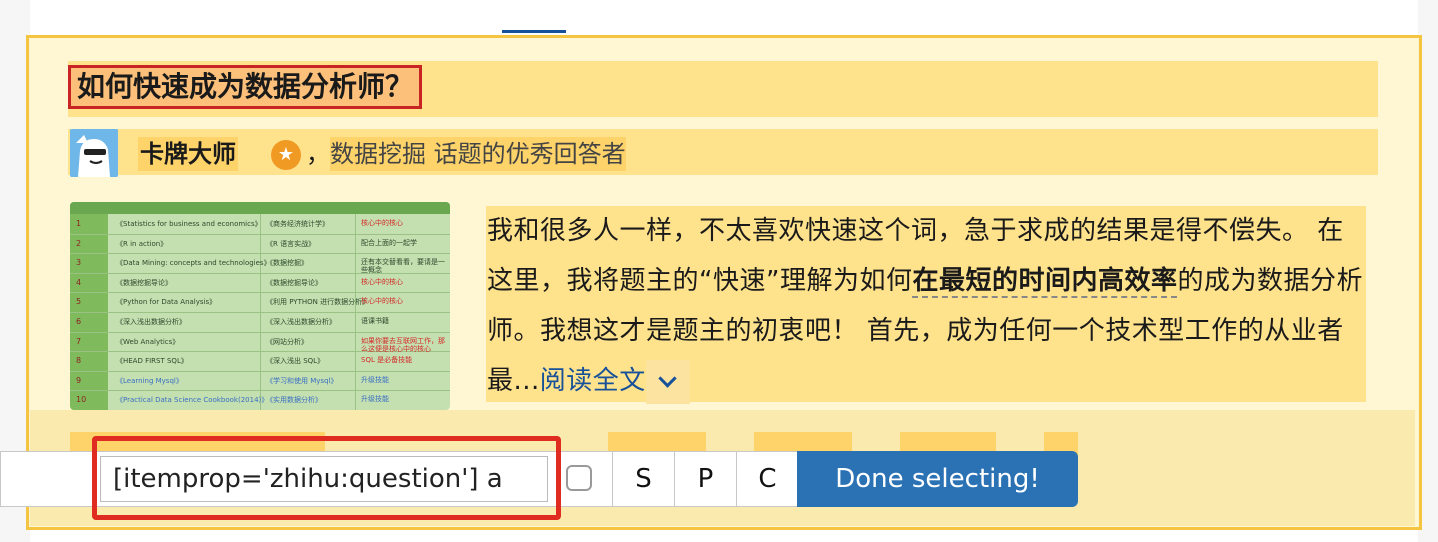 Image resolution: width=1438 pixels, height=542 pixels. What do you see at coordinates (79, 341) in the screenshot?
I see `thumbnail-row-number: 7` at bounding box center [79, 341].